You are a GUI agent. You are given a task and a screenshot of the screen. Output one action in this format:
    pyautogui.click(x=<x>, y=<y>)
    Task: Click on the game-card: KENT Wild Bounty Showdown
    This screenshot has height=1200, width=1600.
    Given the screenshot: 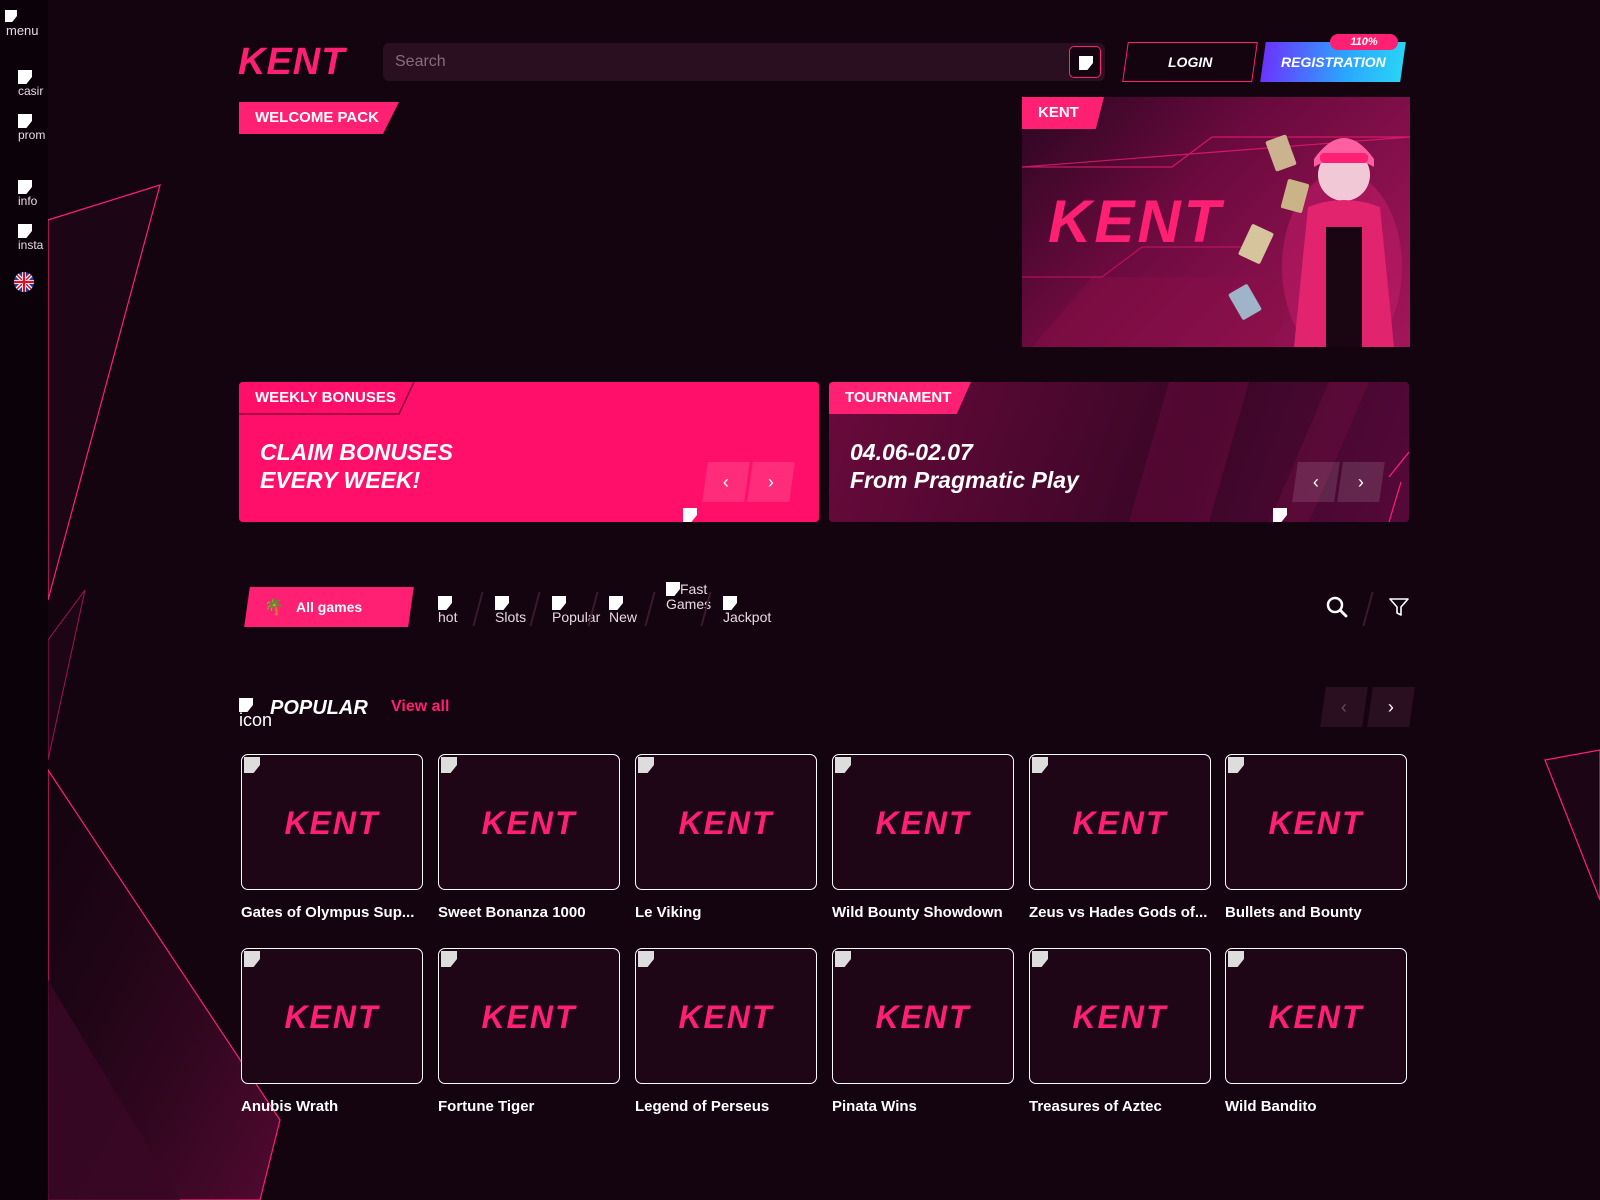 What is the action you would take?
    pyautogui.click(x=923, y=837)
    